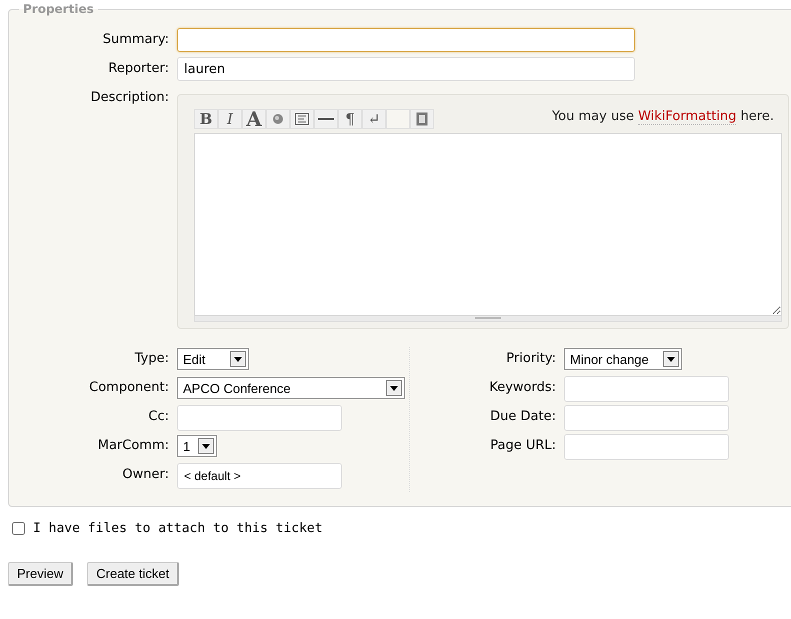 The image size is (791, 619). I want to click on field-label: MarComm:, so click(133, 446).